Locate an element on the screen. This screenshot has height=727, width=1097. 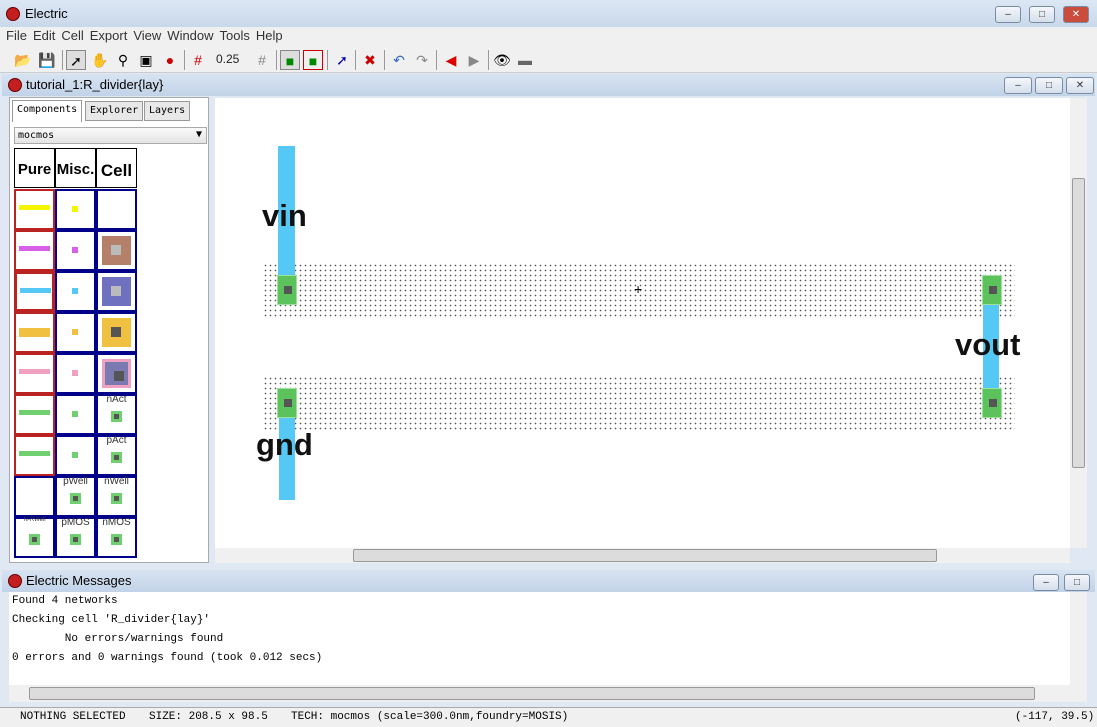
palette-label-pwell: pWell is located at coordinates (75, 481).